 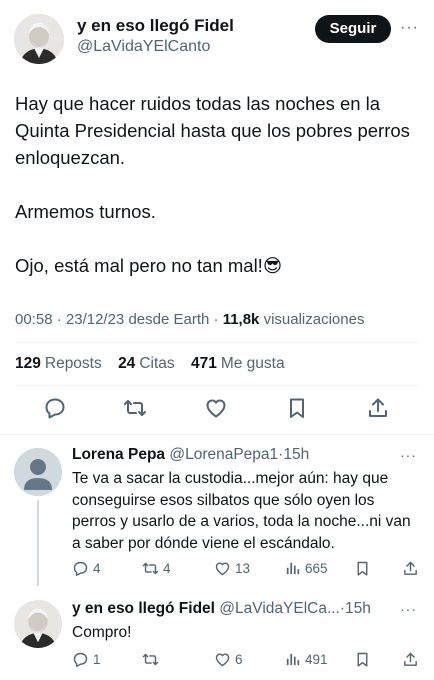 What do you see at coordinates (252, 363) in the screenshot?
I see `likes-label: Me gusta` at bounding box center [252, 363].